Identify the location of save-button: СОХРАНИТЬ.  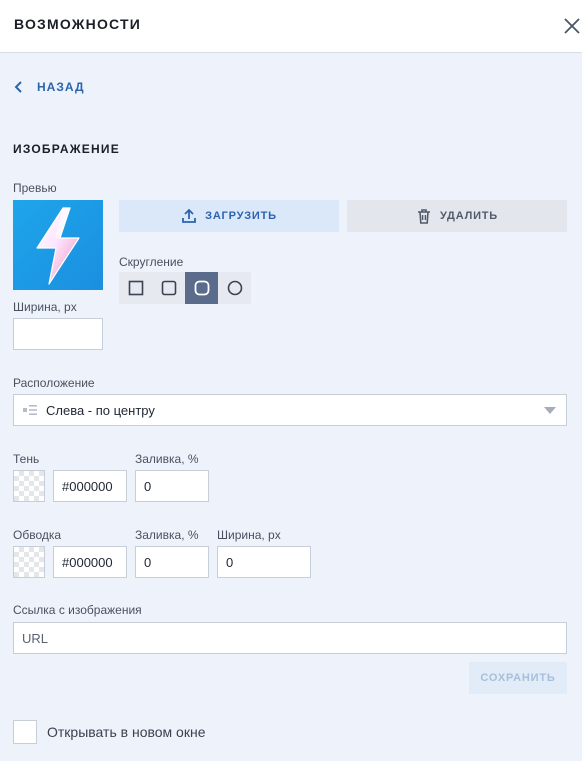
(518, 678).